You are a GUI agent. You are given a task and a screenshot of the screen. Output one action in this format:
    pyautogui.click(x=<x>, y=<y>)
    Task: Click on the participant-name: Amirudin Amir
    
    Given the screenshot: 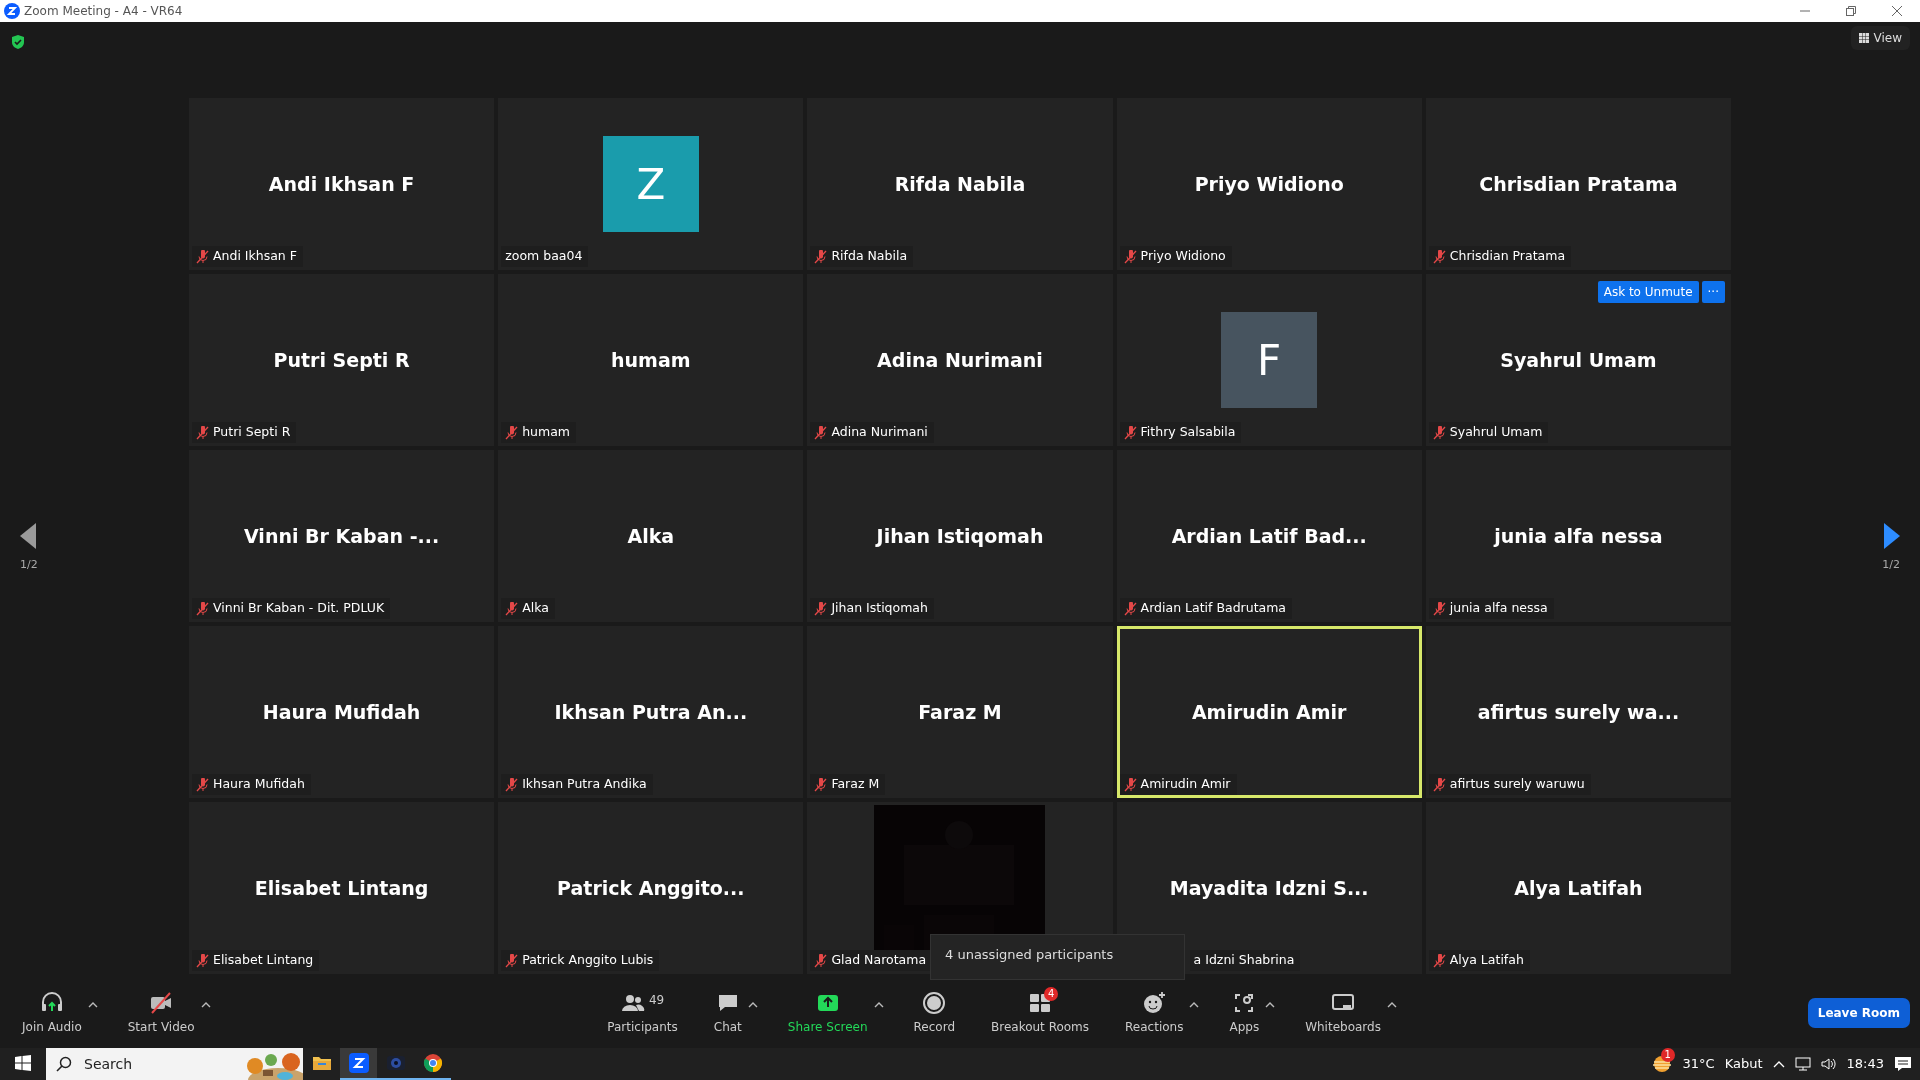 What is the action you would take?
    pyautogui.click(x=1269, y=712)
    